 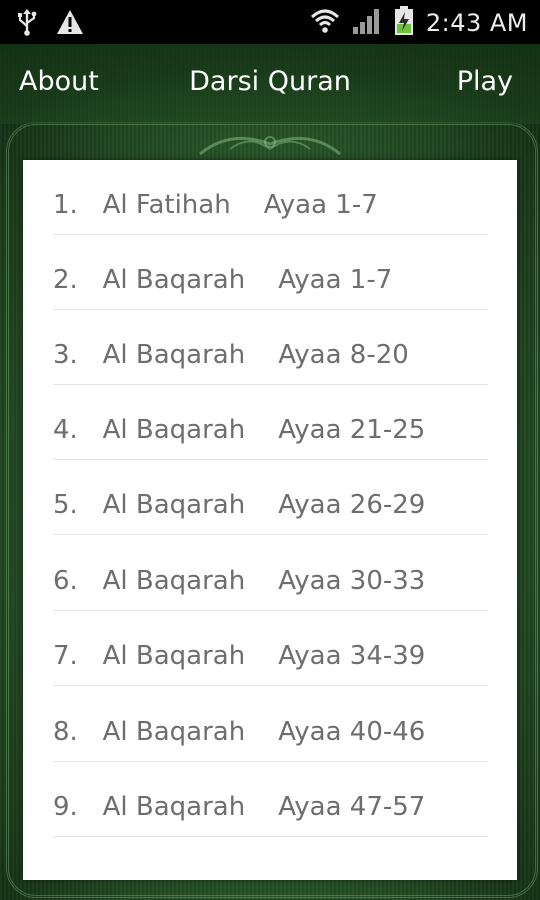 What do you see at coordinates (239, 581) in the screenshot?
I see `list-item-label: 6. Al Baqarah Ayaa 30-33` at bounding box center [239, 581].